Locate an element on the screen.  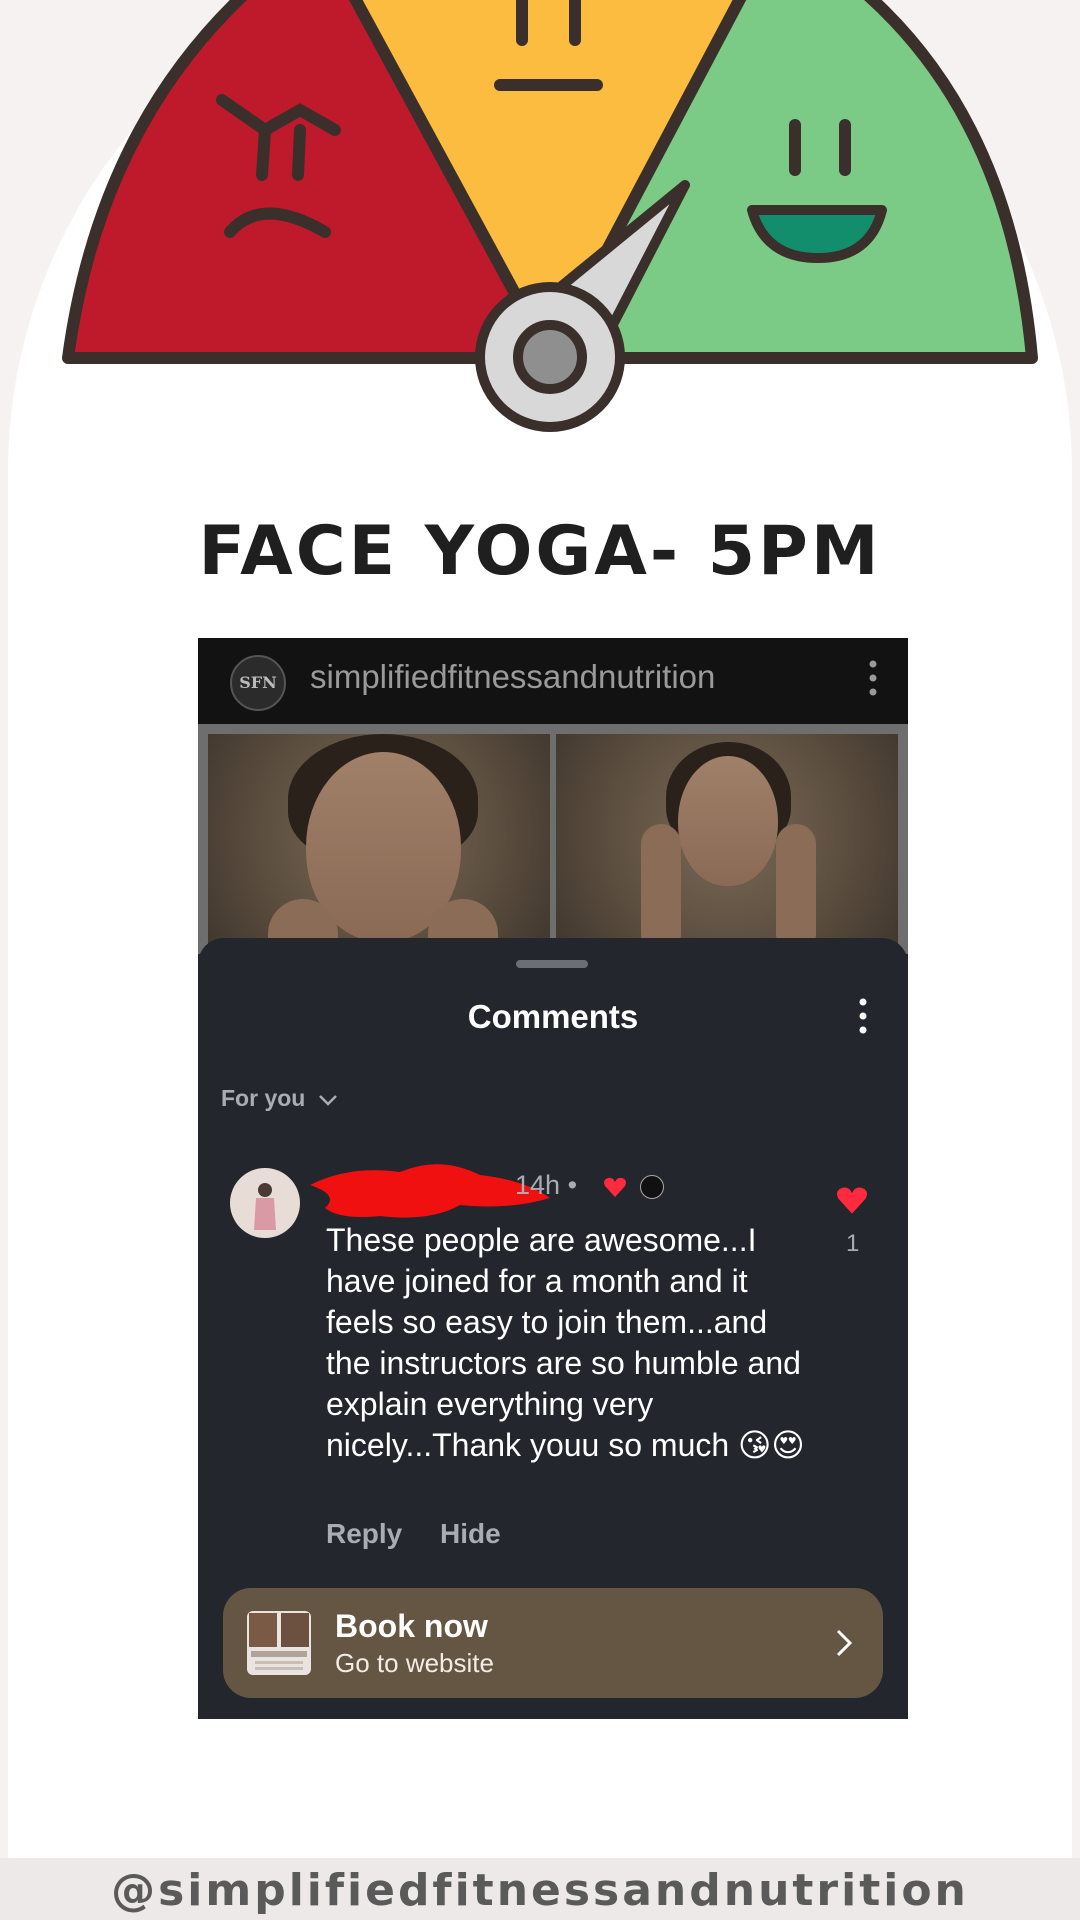
creator-avatar-badge is located at coordinates (652, 1186).